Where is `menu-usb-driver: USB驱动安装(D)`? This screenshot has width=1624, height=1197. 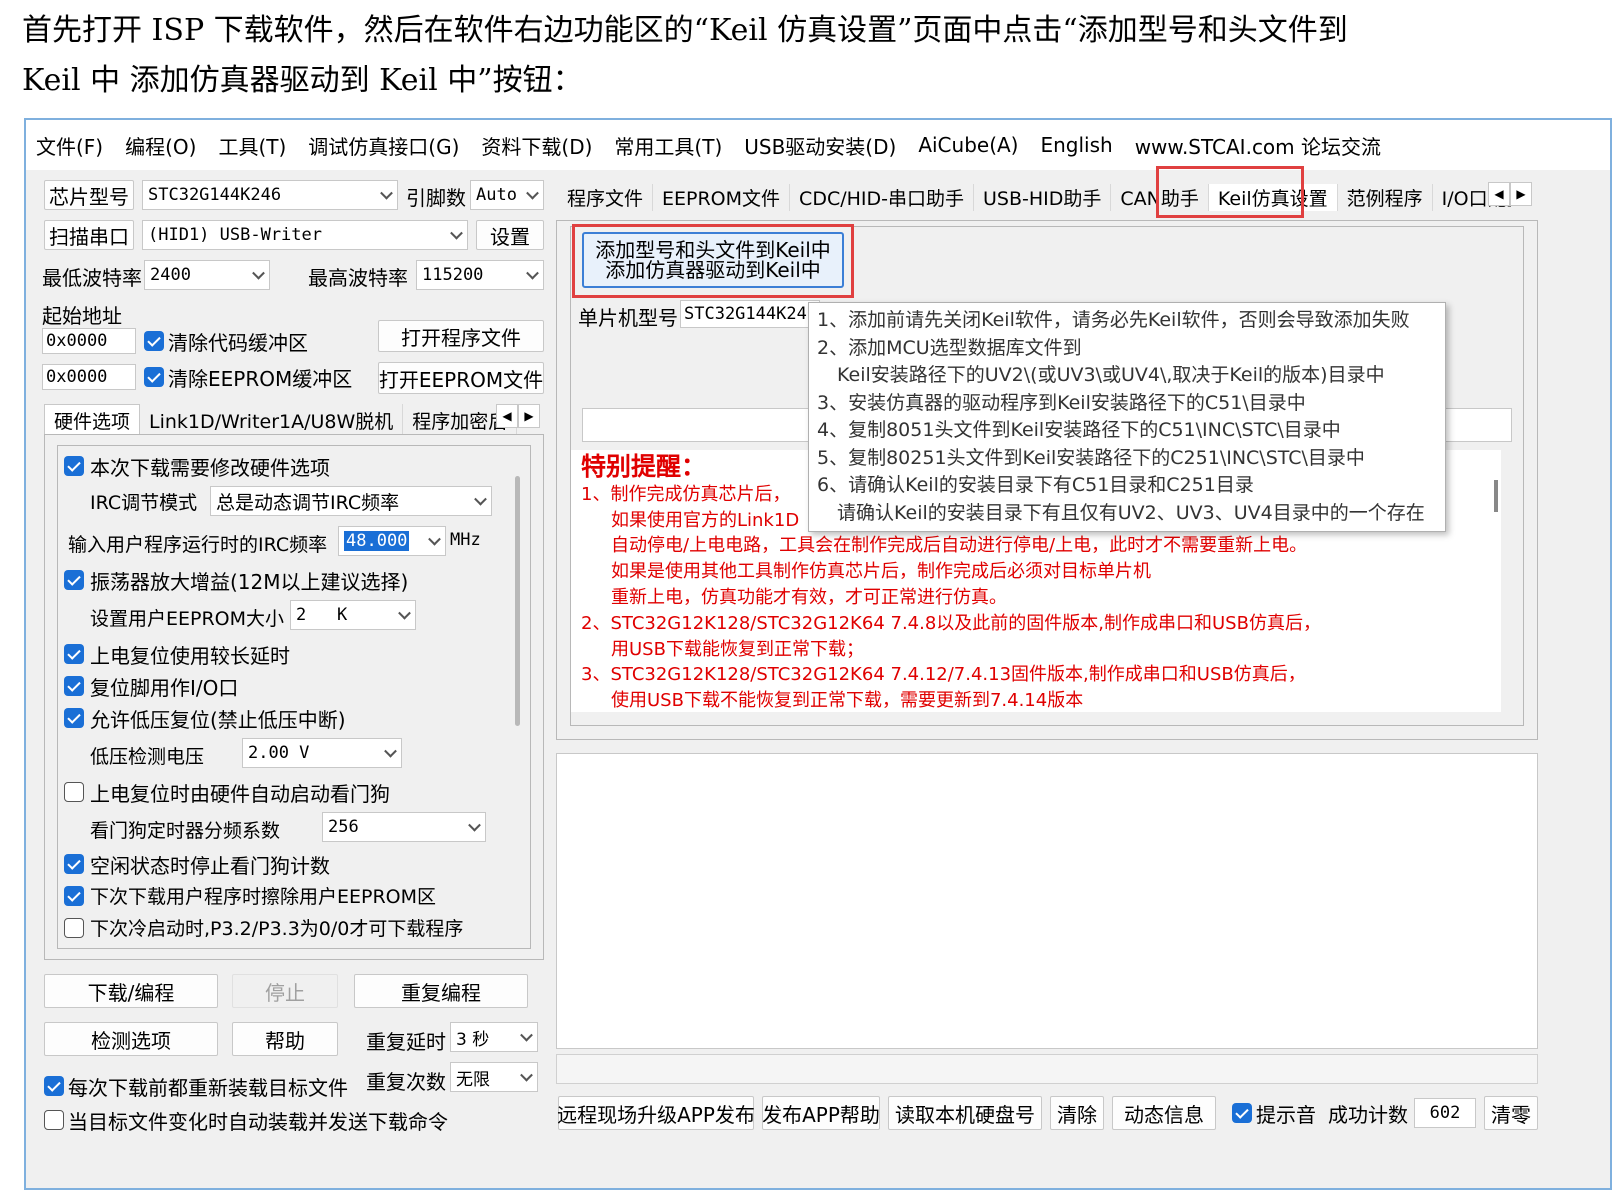
menu-usb-driver: USB驱动安装(D) is located at coordinates (820, 145).